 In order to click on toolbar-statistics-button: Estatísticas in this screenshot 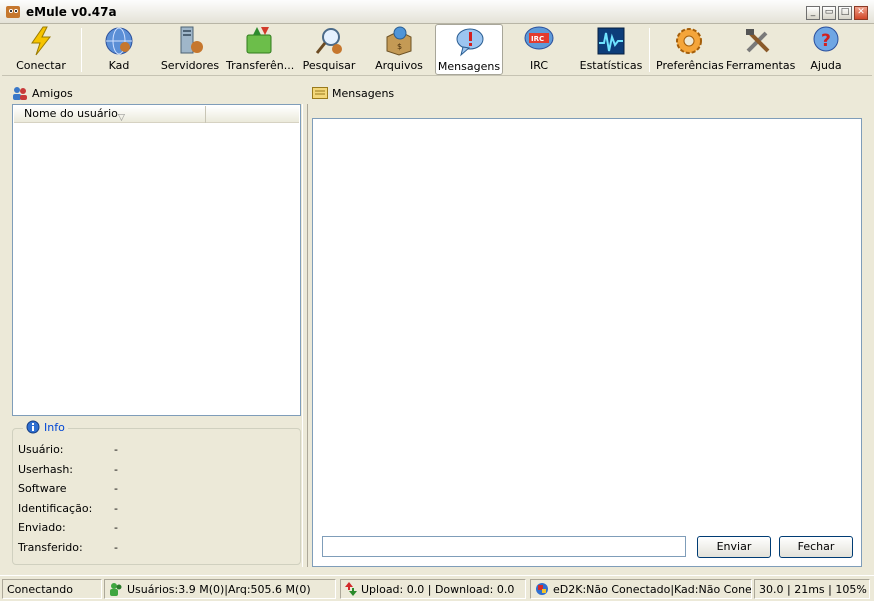, I will do `click(611, 49)`.